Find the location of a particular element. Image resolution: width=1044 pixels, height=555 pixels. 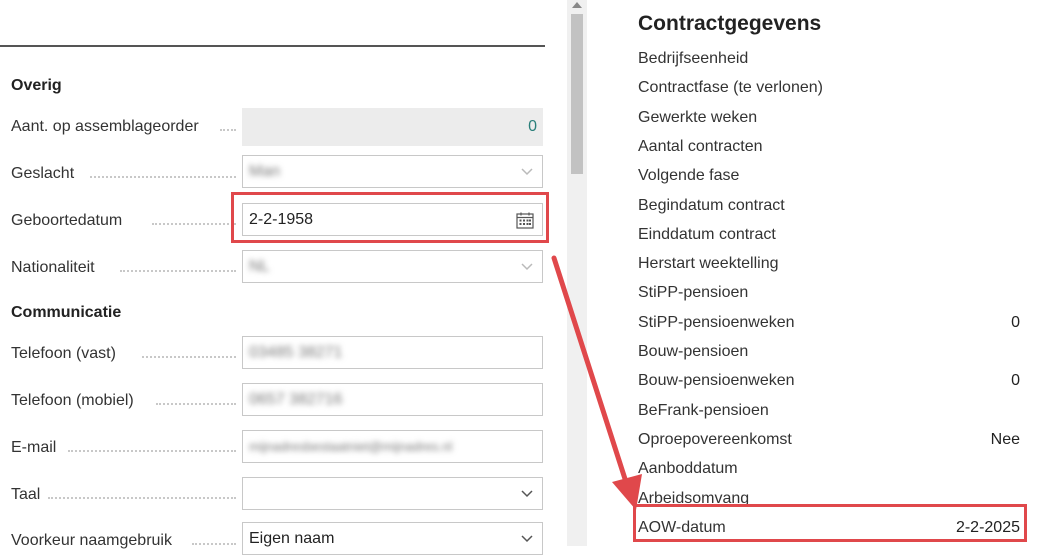

contract-row-label: Einddatum contract is located at coordinates (707, 234).